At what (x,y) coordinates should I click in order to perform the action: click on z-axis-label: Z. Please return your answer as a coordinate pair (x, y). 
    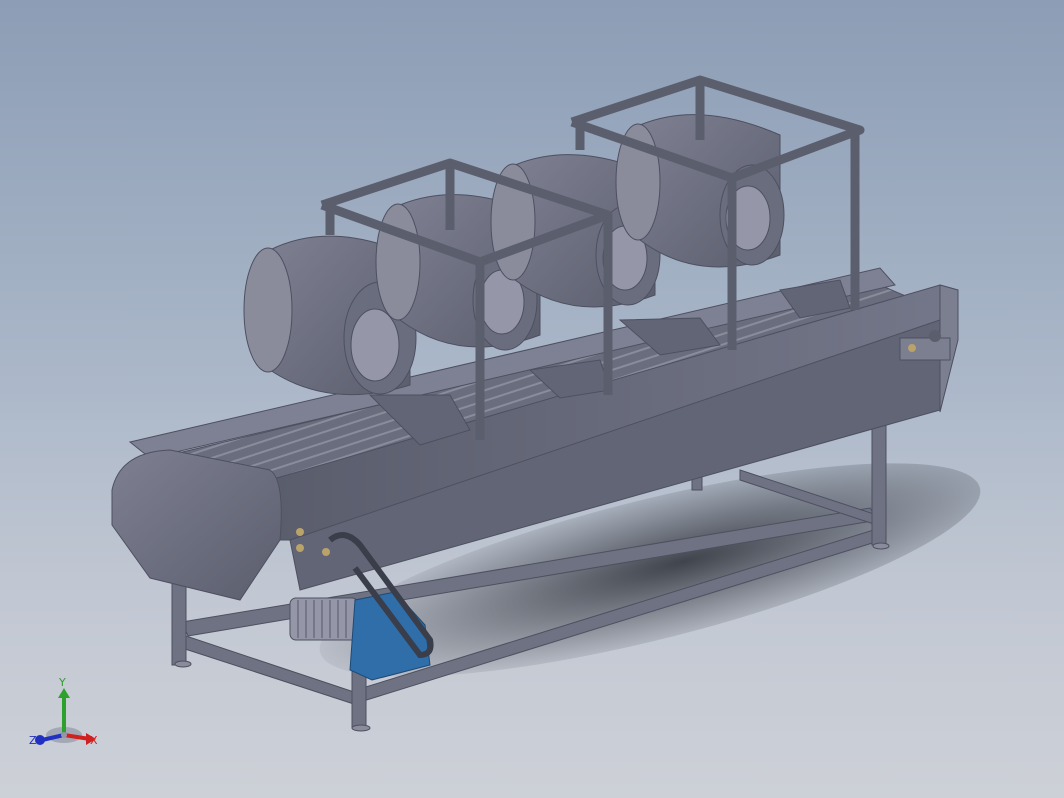
    Looking at the image, I should click on (33, 740).